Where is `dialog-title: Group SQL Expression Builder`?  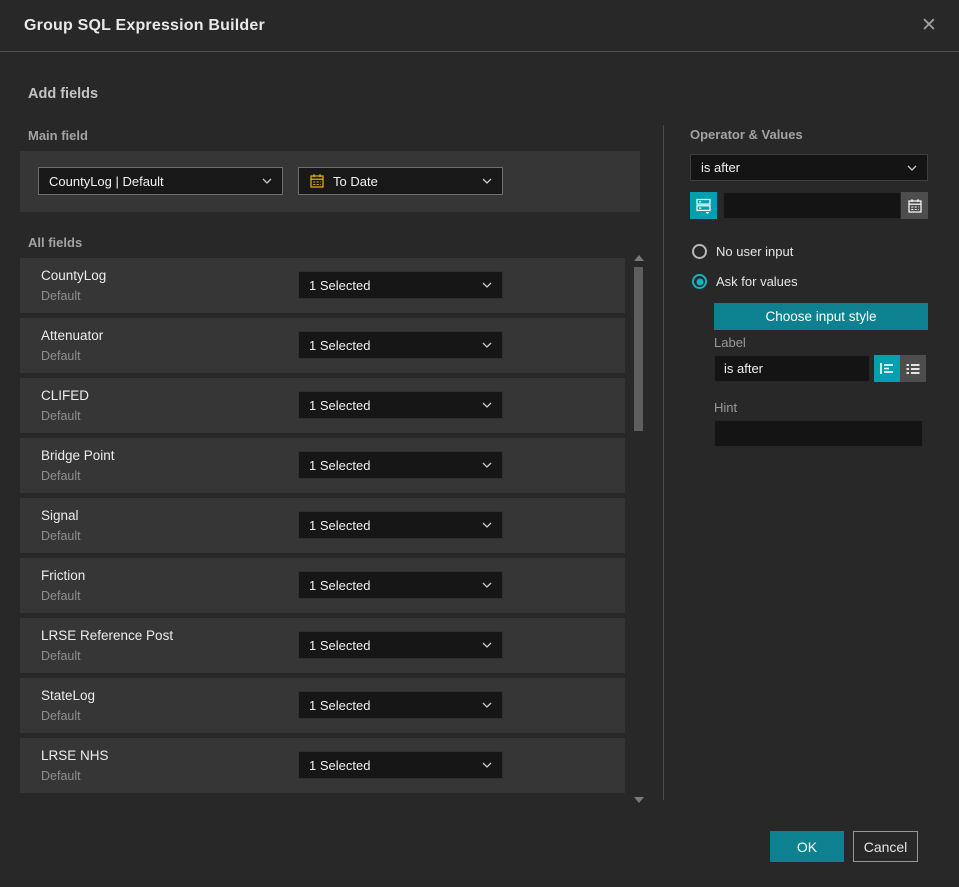
dialog-title: Group SQL Expression Builder is located at coordinates (144, 25).